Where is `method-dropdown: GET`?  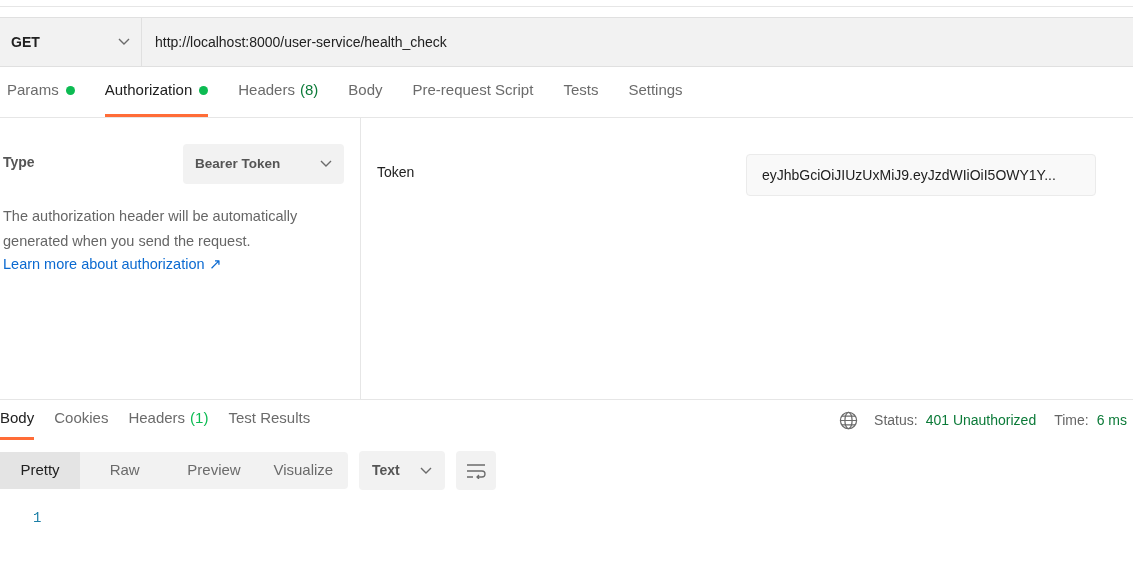
method-dropdown: GET is located at coordinates (71, 42).